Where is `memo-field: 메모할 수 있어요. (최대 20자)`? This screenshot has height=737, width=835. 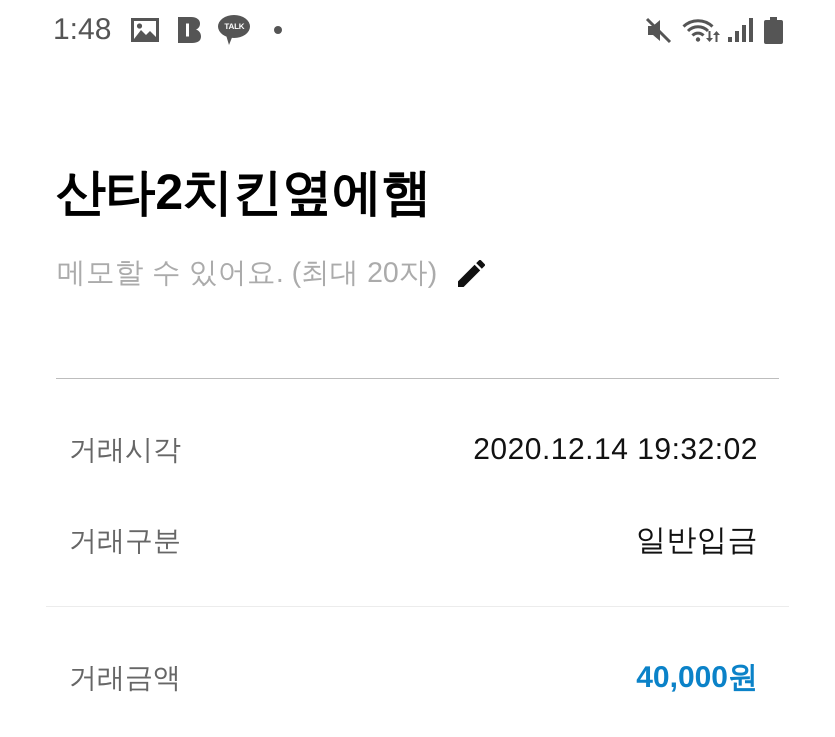
memo-field: 메모할 수 있어요. (최대 20자) is located at coordinates (248, 273).